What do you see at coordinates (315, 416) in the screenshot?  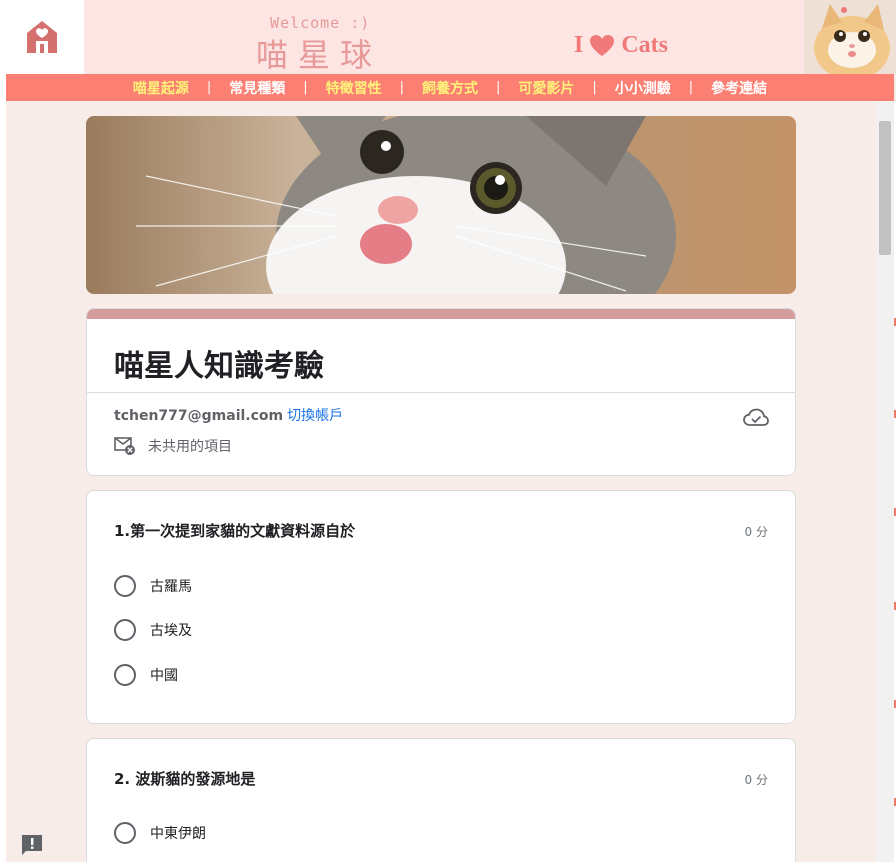 I see `switch-account-link: 切換帳戶` at bounding box center [315, 416].